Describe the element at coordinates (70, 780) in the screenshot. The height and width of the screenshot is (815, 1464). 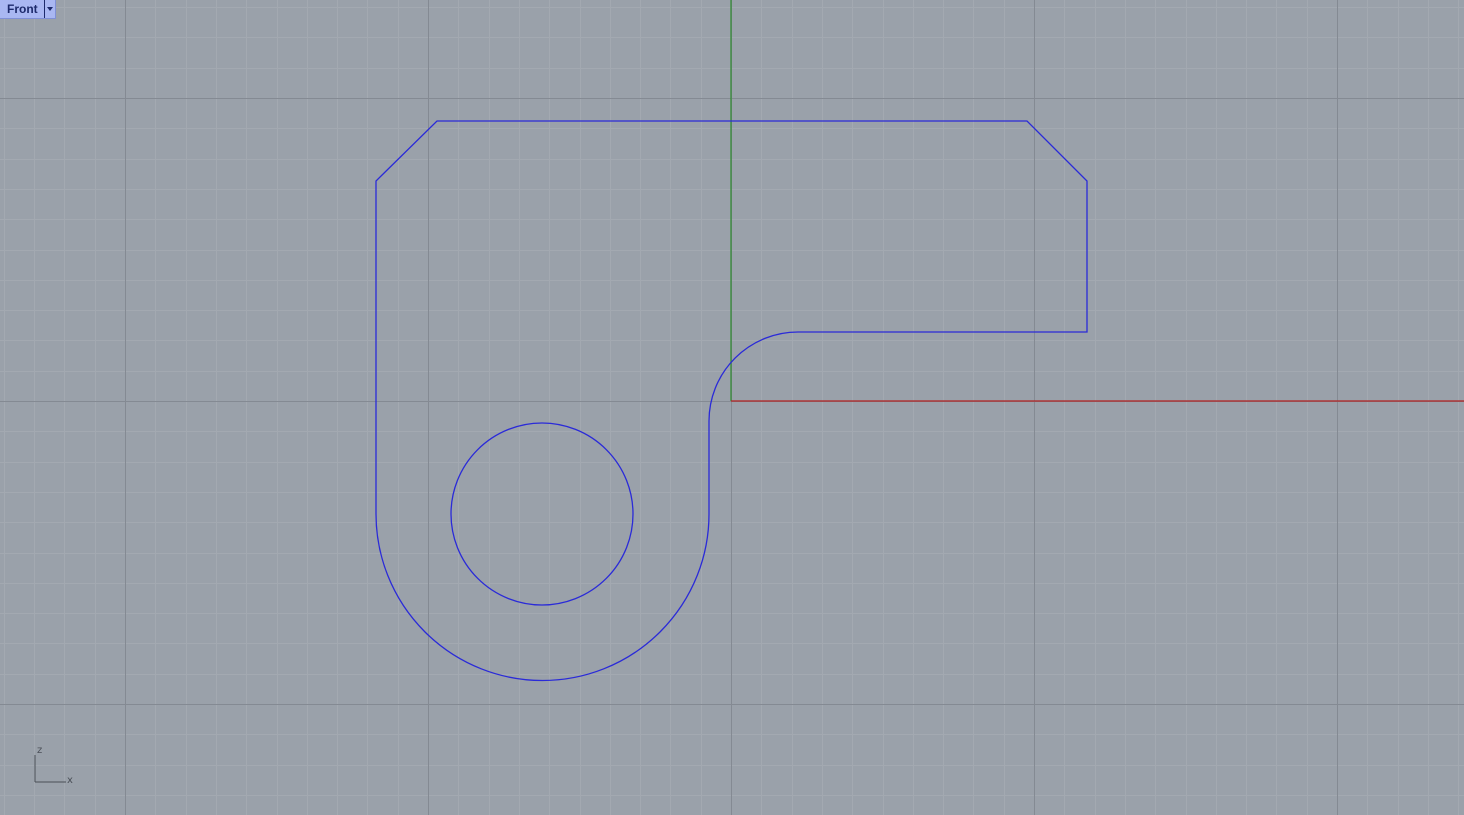
I see `axis-icon-horizontal-label: x` at that location.